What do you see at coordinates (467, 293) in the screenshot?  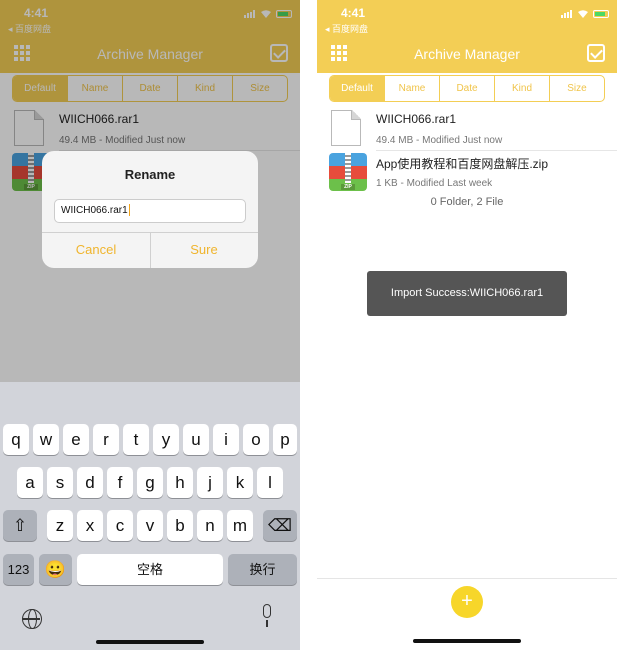 I see `import-success-toast: Import Success:WIICH066.rar1` at bounding box center [467, 293].